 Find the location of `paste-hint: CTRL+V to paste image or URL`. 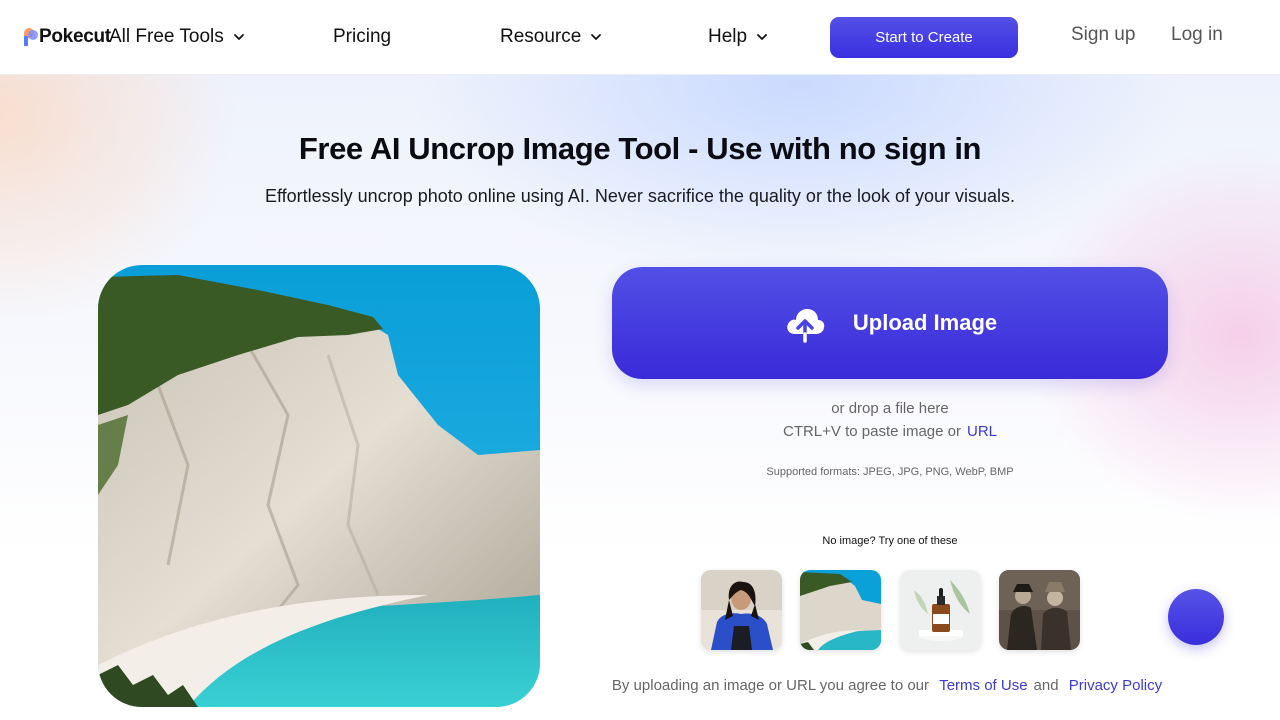

paste-hint: CTRL+V to paste image or URL is located at coordinates (890, 431).